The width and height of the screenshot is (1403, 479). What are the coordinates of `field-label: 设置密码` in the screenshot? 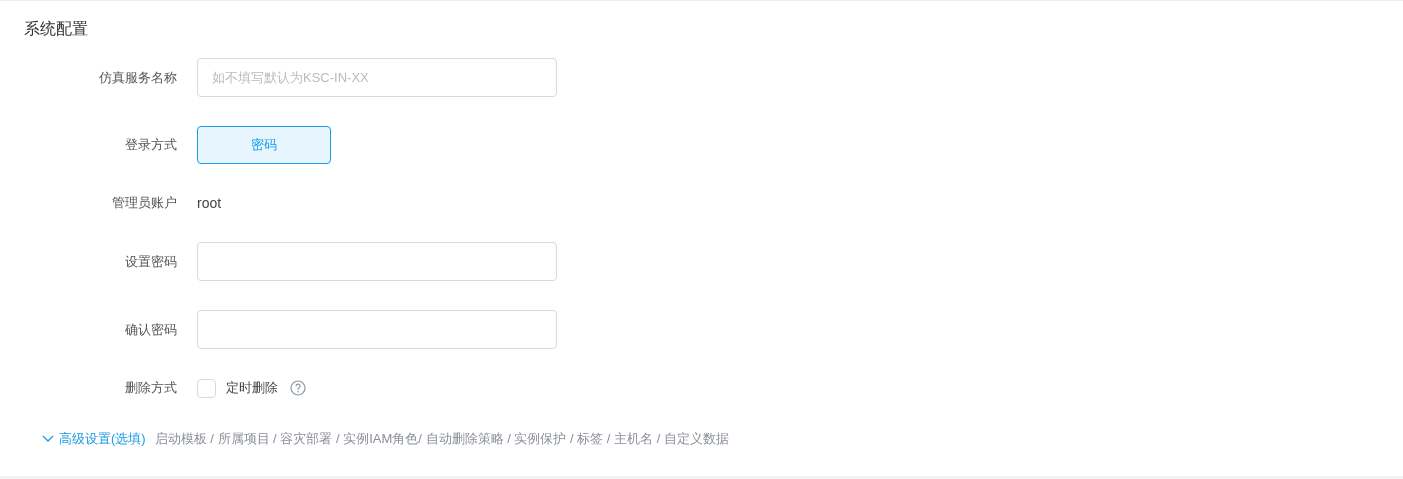 It's located at (150, 261).